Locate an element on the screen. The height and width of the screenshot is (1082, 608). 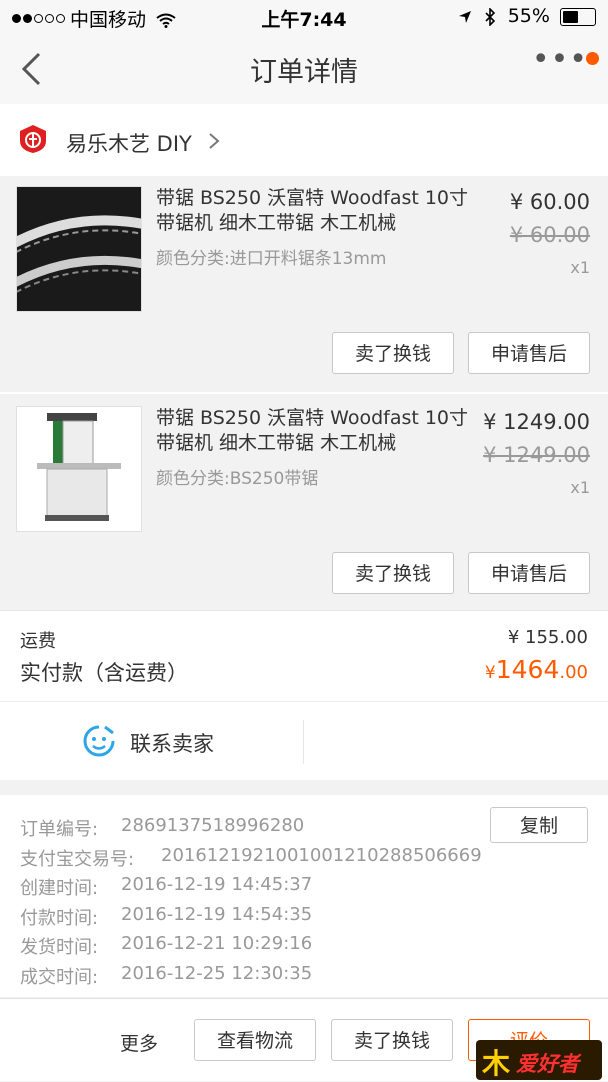
notification-badge is located at coordinates (592, 58).